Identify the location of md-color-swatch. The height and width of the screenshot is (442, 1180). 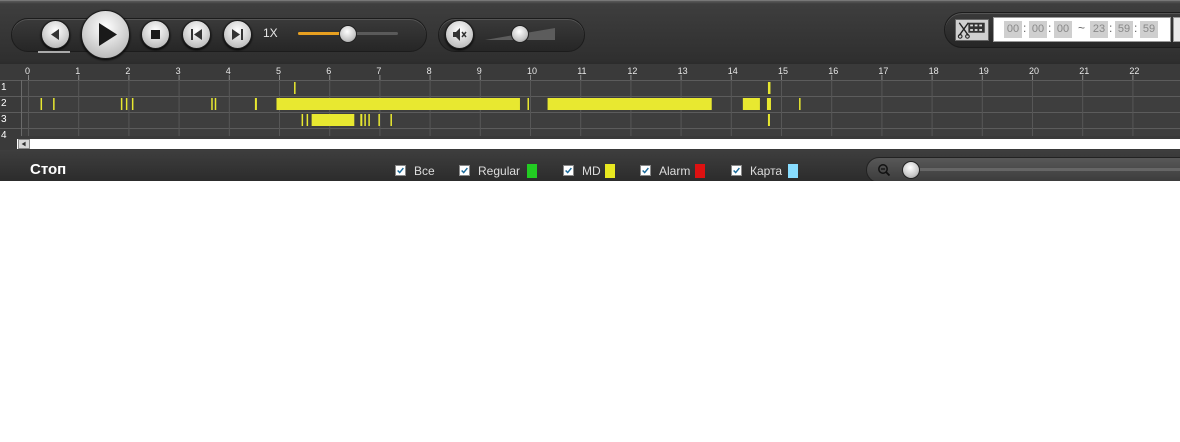
(610, 171).